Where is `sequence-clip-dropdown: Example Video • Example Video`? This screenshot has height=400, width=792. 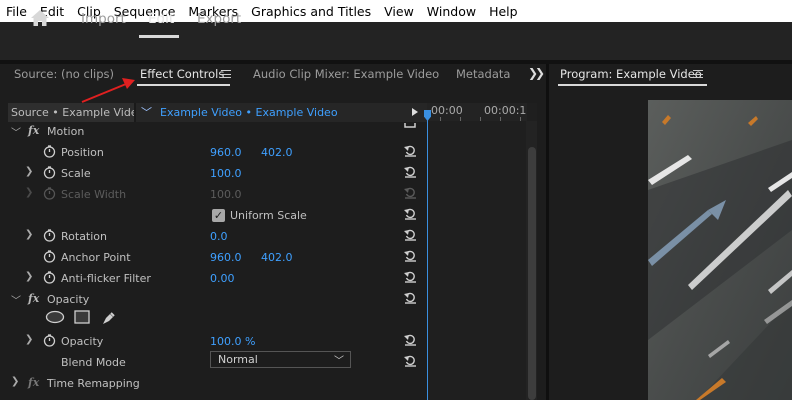 sequence-clip-dropdown: Example Video • Example Video is located at coordinates (249, 112).